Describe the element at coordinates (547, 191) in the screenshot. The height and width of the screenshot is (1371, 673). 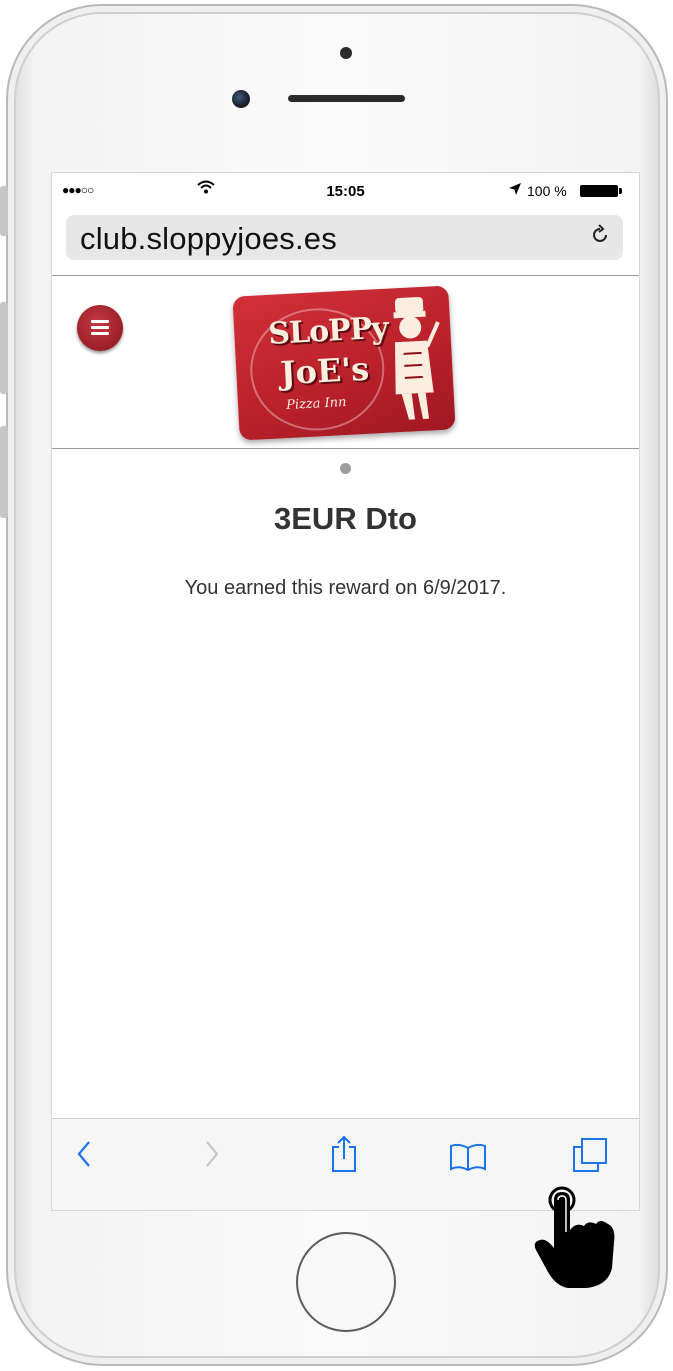
I see `battery-percent: 100 %` at that location.